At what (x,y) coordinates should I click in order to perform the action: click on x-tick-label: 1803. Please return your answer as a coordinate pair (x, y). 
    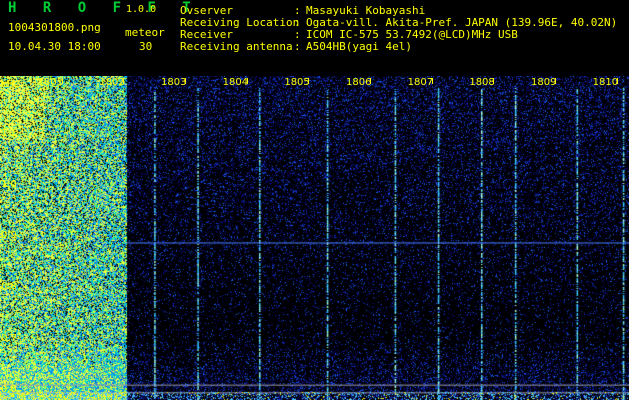
    Looking at the image, I should click on (174, 82).